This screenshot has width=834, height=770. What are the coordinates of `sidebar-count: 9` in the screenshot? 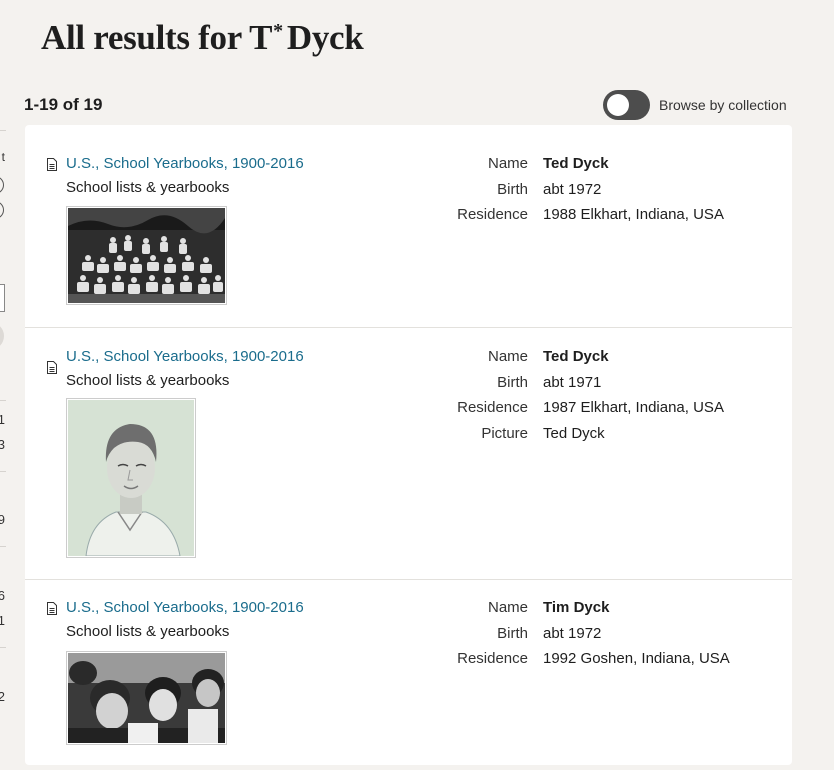 It's located at (2, 519).